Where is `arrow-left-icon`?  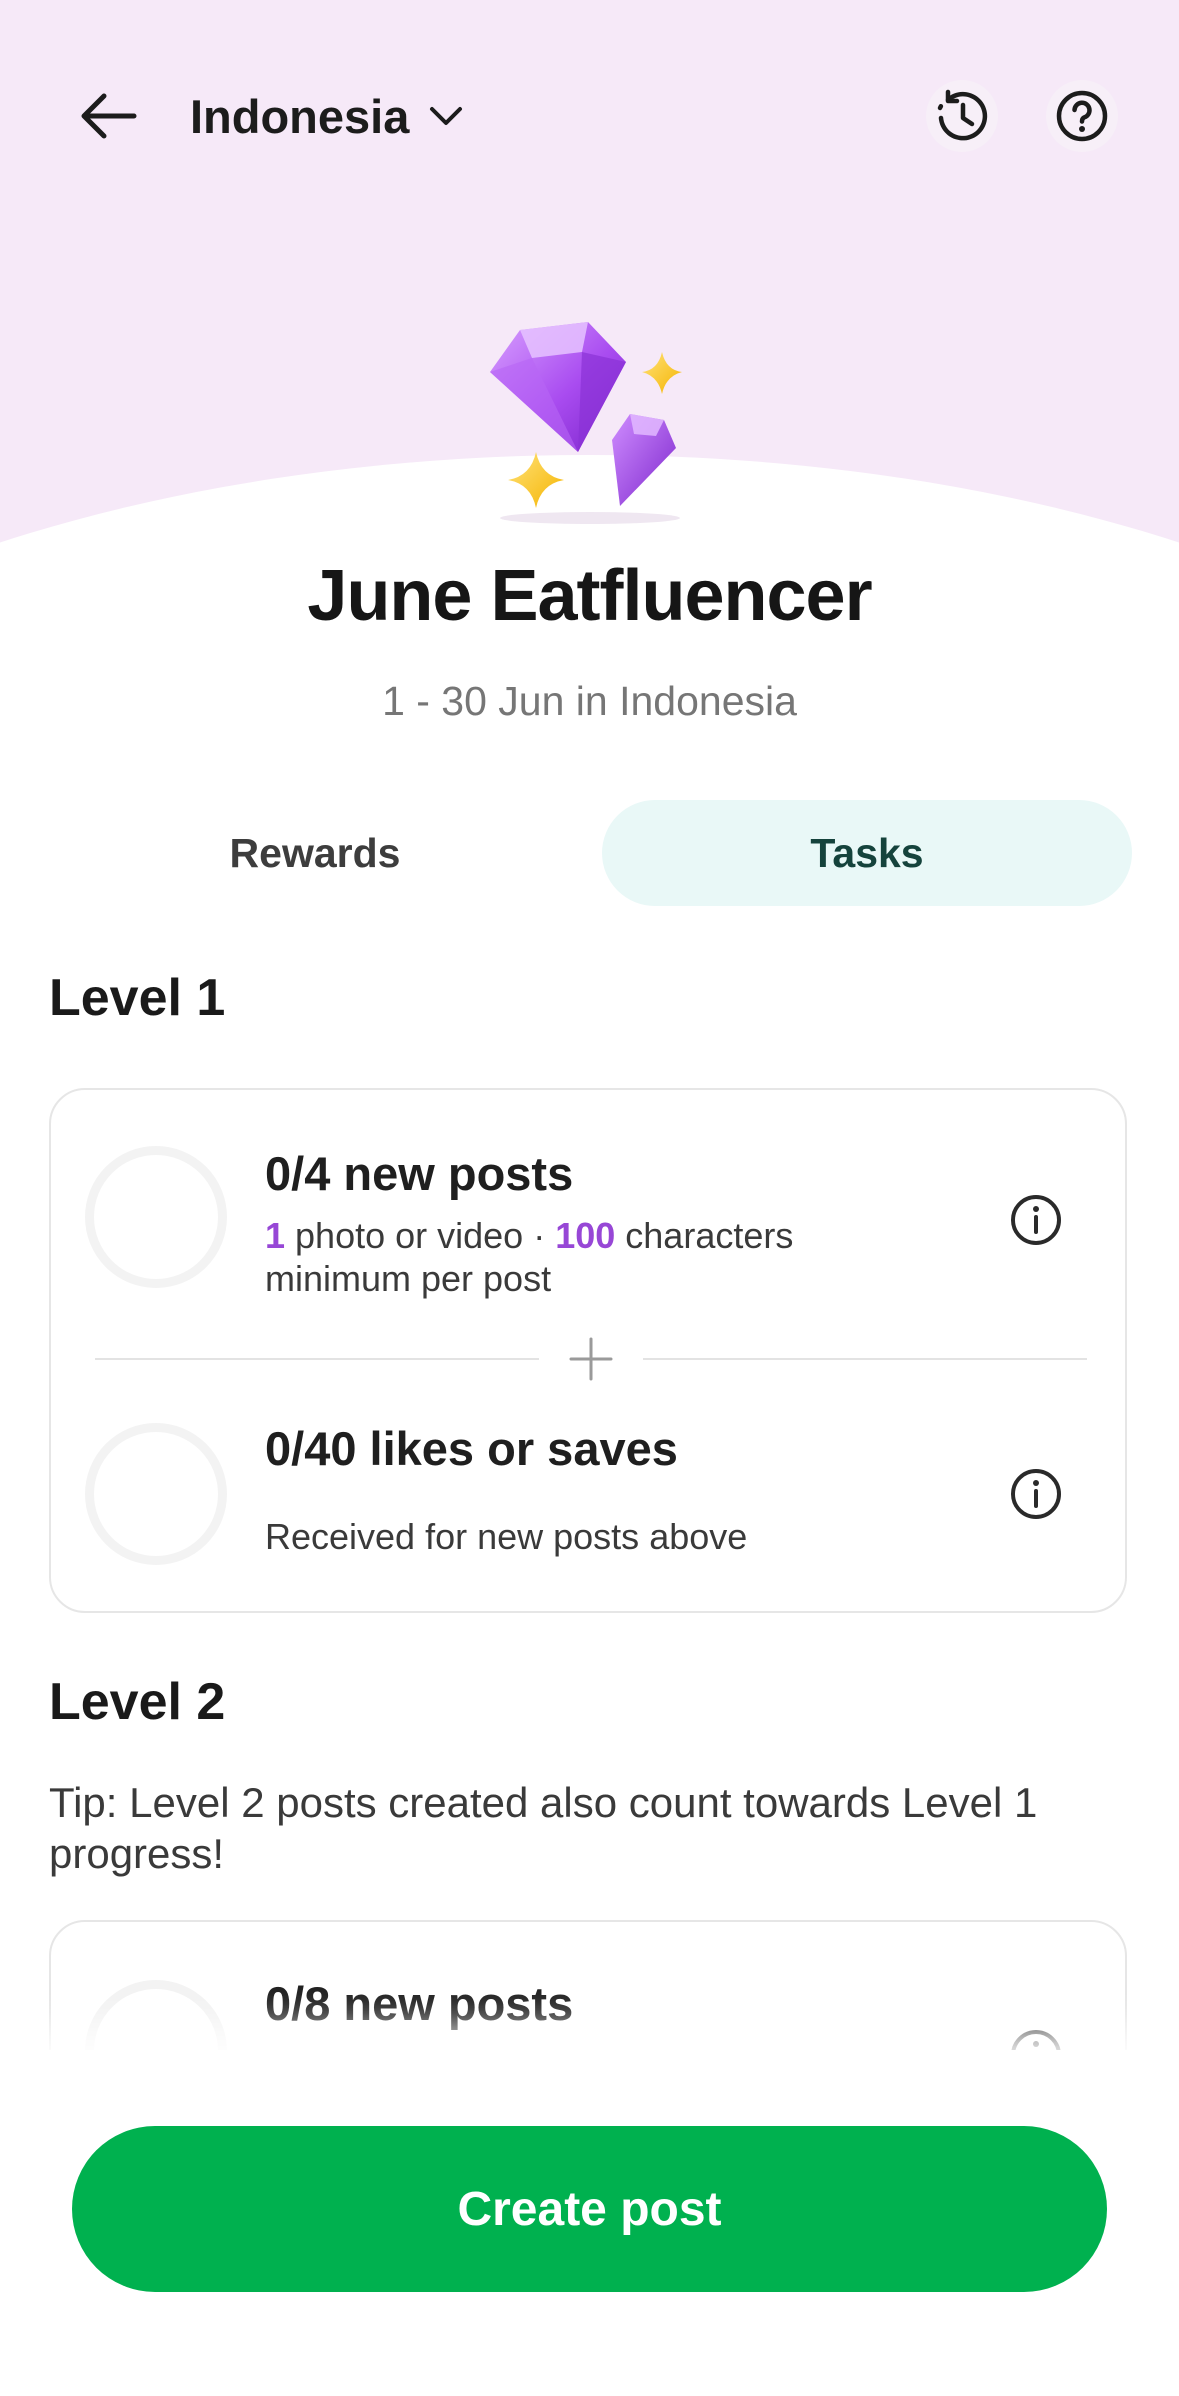
arrow-left-icon is located at coordinates (109, 116).